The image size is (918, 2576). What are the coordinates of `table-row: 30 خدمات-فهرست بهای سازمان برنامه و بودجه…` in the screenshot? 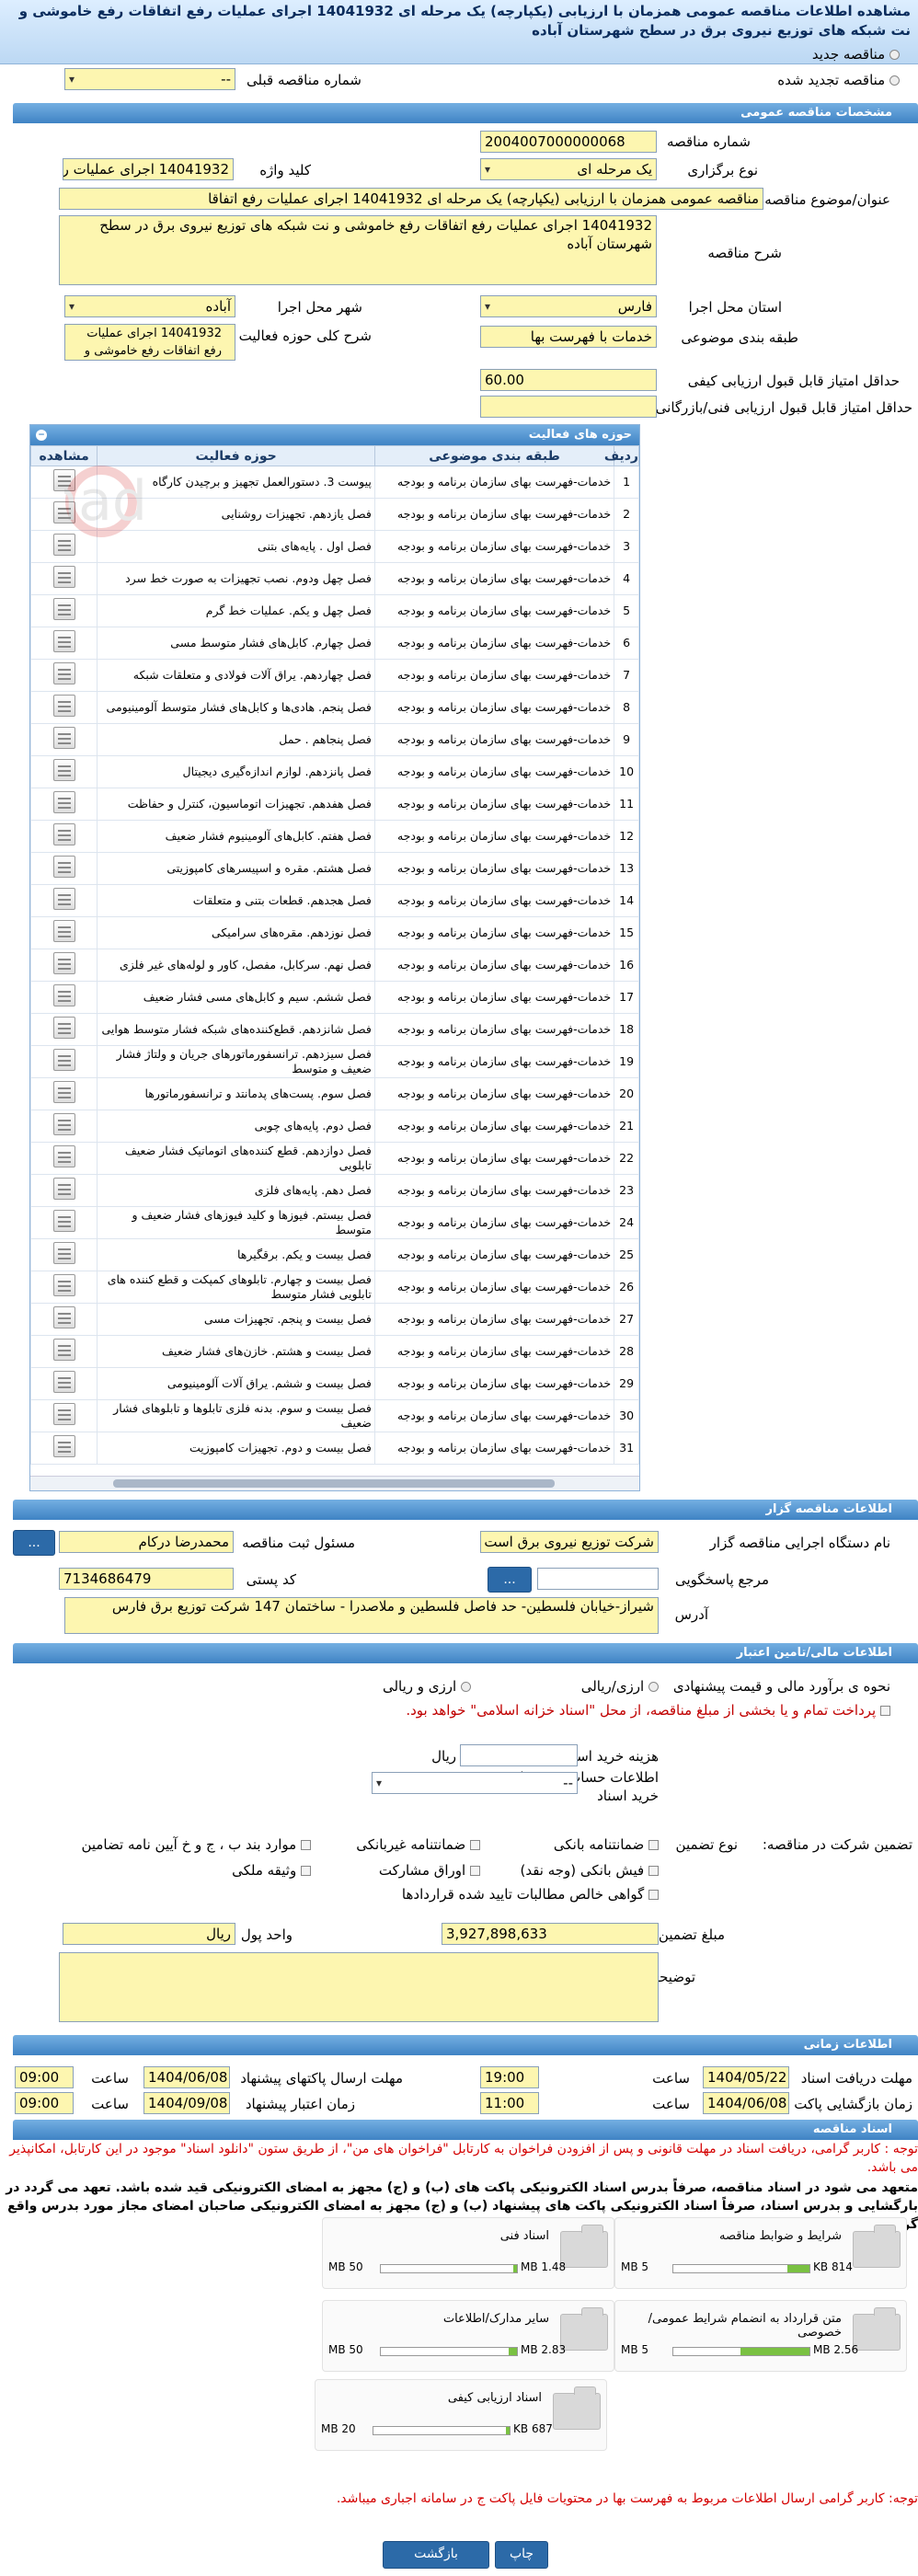 It's located at (334, 1415).